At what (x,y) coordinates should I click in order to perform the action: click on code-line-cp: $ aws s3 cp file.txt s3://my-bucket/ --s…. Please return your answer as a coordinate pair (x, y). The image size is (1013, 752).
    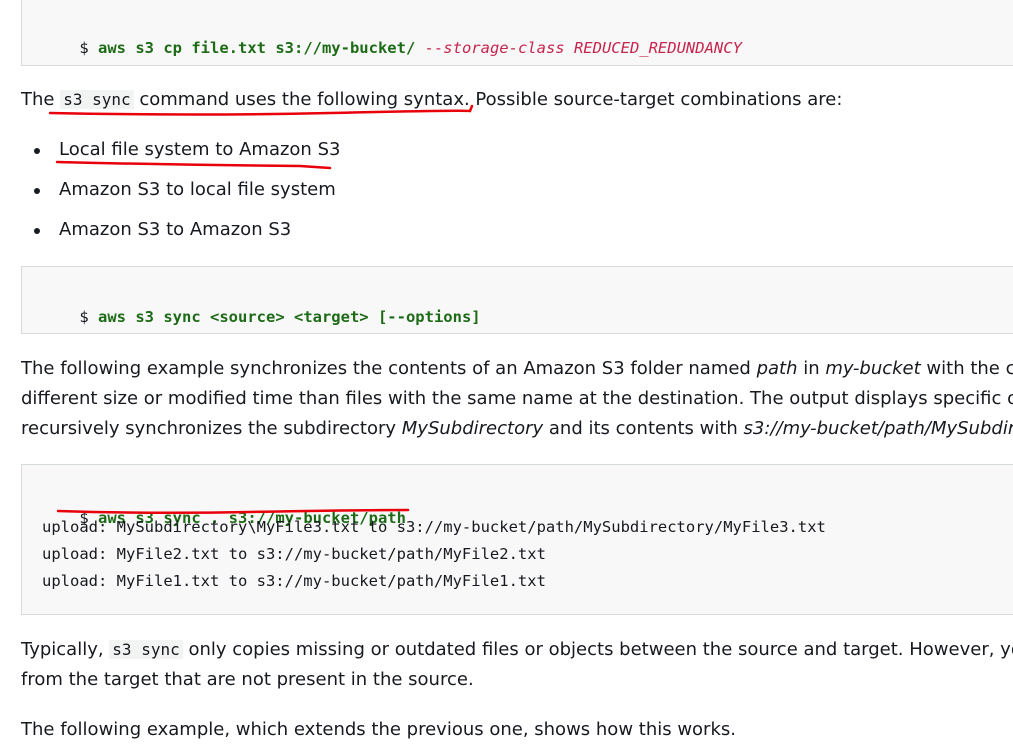
    Looking at the image, I should click on (392, 48).